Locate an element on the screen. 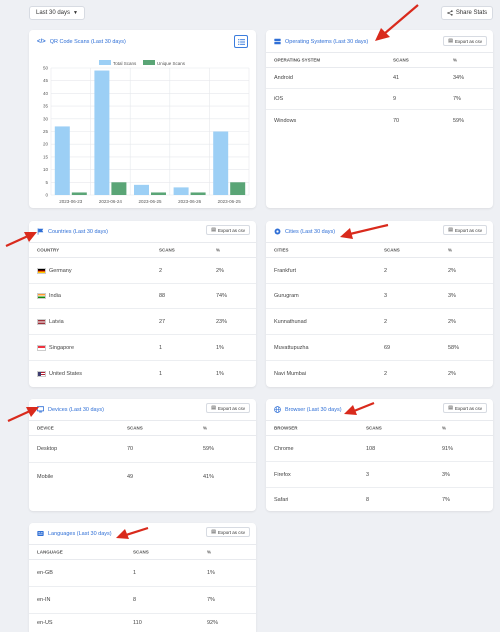 The height and width of the screenshot is (632, 500). table-row: Frankfurt 2 2% is located at coordinates (379, 271).